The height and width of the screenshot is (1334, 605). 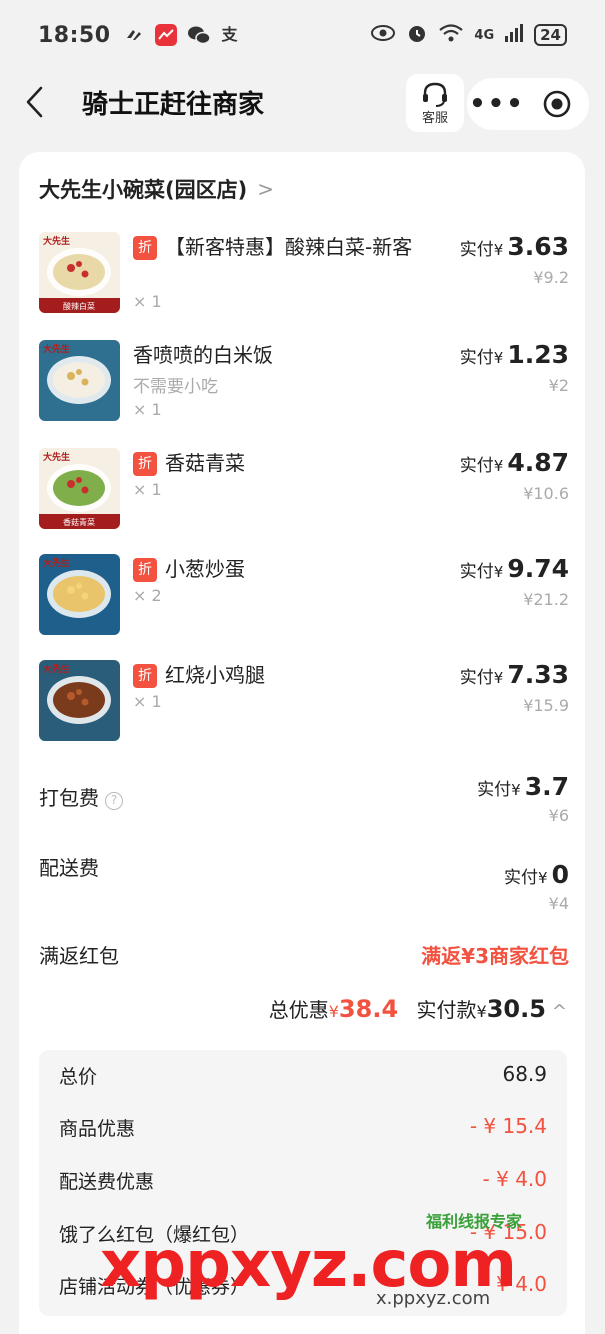 I want to click on battery-indicator: 24, so click(x=550, y=35).